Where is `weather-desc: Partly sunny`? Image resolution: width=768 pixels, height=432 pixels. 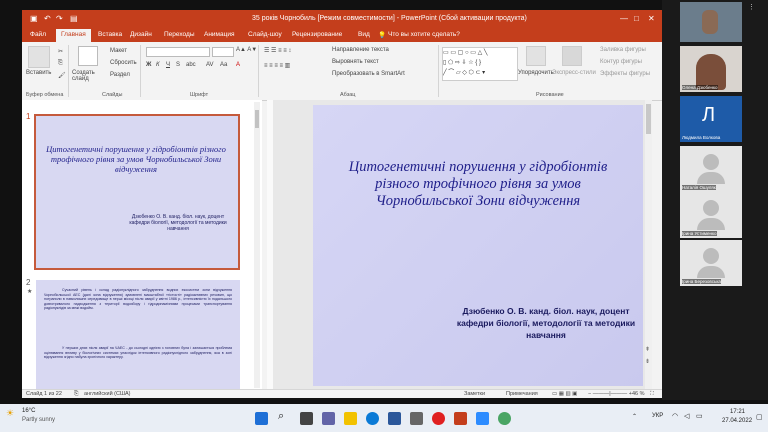 weather-desc: Partly sunny is located at coordinates (38, 420).